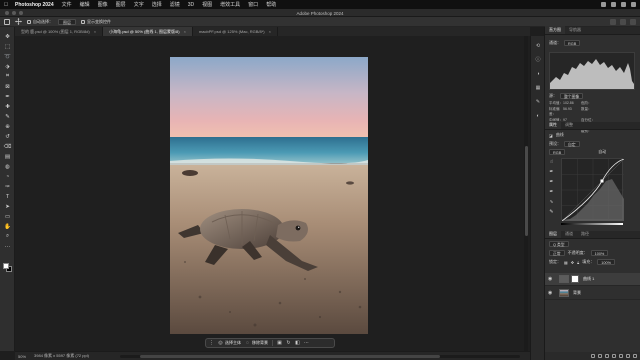 The image size is (640, 360). What do you see at coordinates (18, 21) in the screenshot?
I see `move-tool-preset` at bounding box center [18, 21].